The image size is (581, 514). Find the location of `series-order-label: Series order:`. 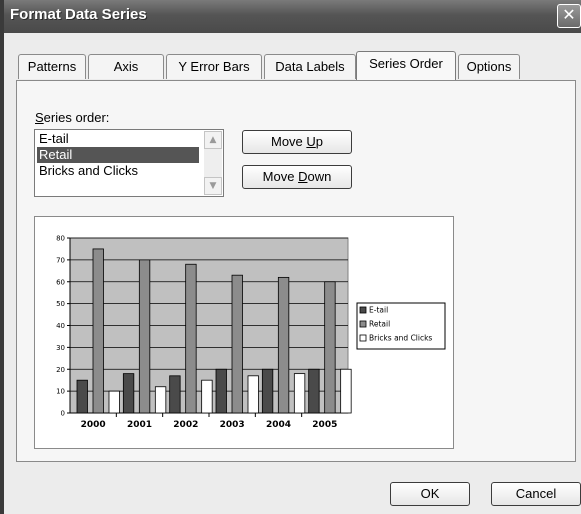

series-order-label: Series order: is located at coordinates (72, 117).